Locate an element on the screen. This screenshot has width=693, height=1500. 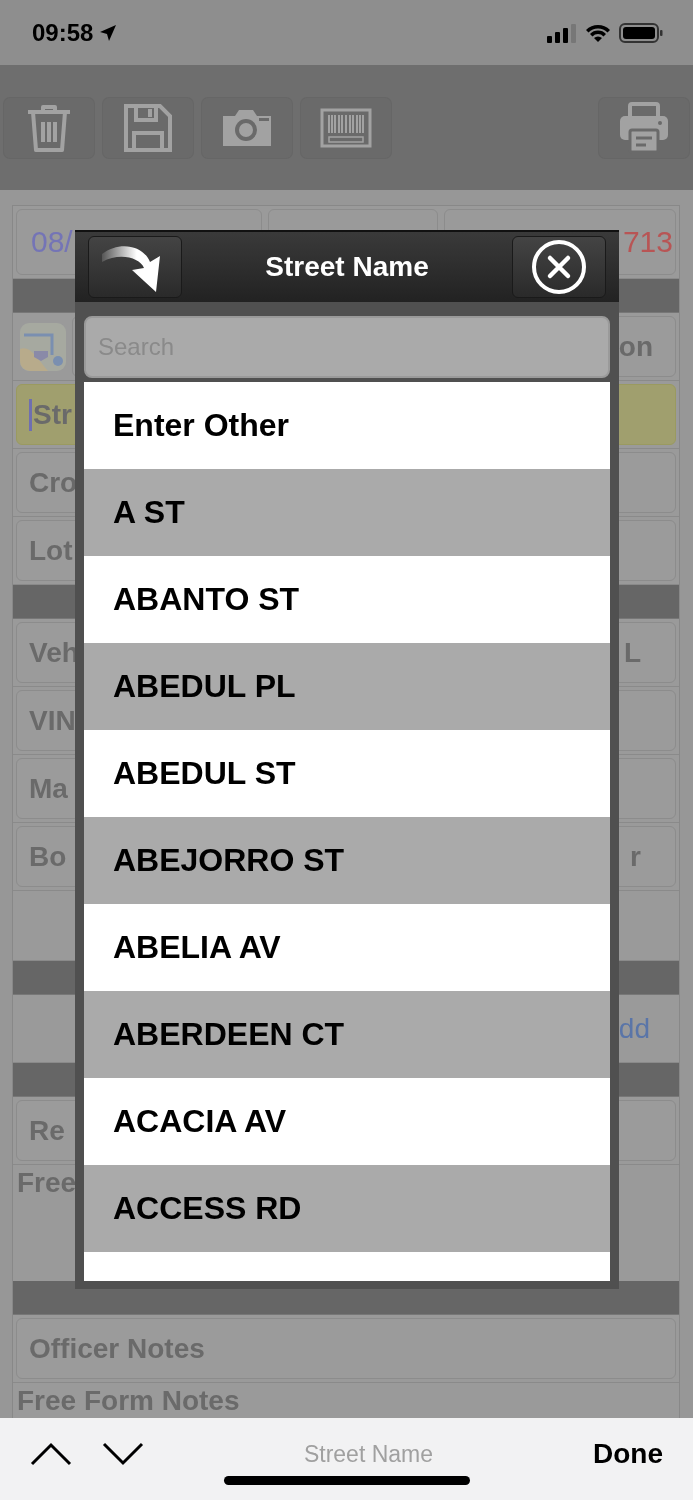
barcode-icon is located at coordinates (346, 127).